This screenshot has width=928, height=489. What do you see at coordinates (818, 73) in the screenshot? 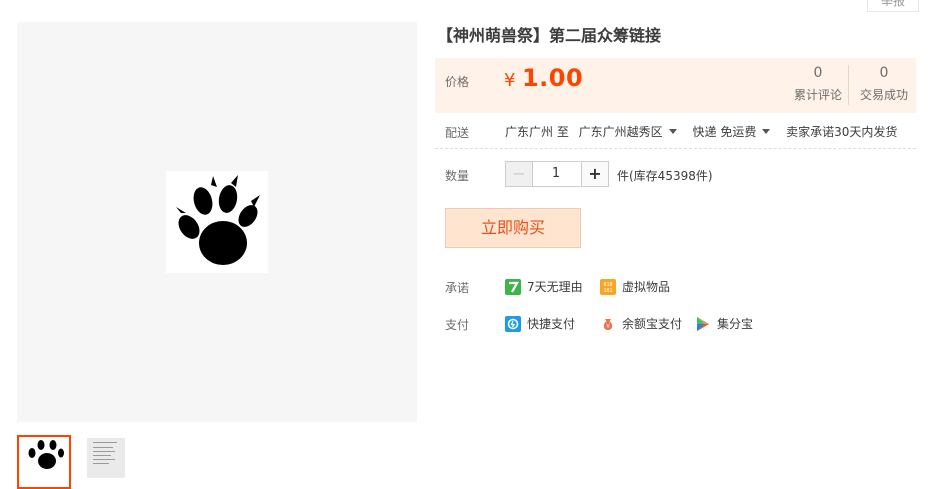
I see `review-count-value: 0` at bounding box center [818, 73].